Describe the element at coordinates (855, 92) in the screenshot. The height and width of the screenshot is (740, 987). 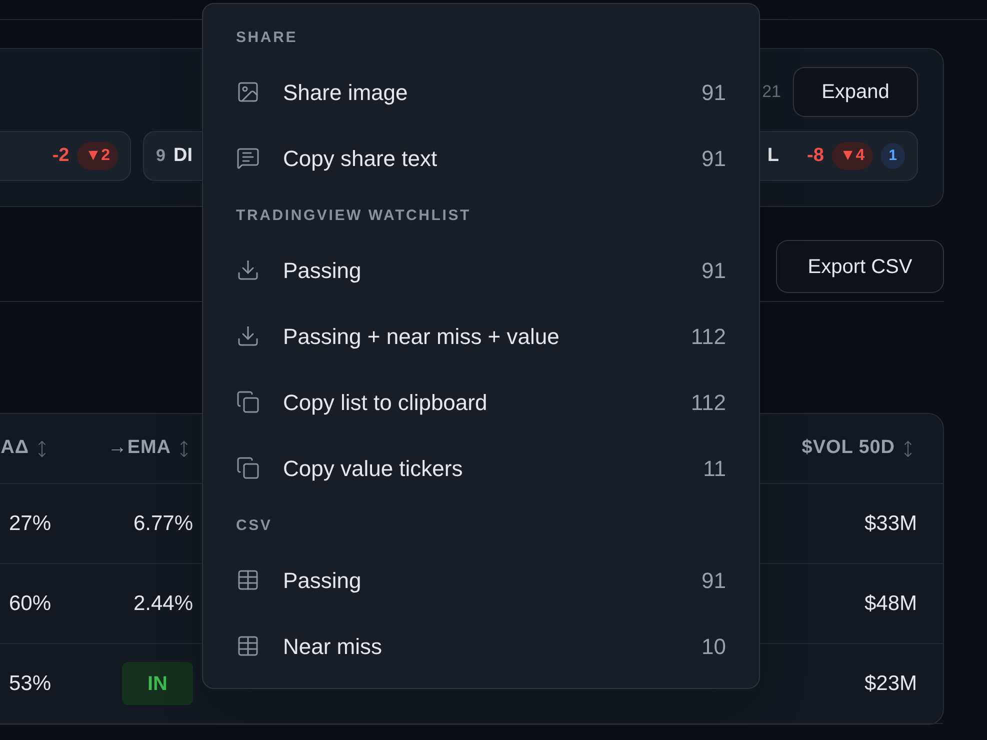
I see `expand-button: Expand` at that location.